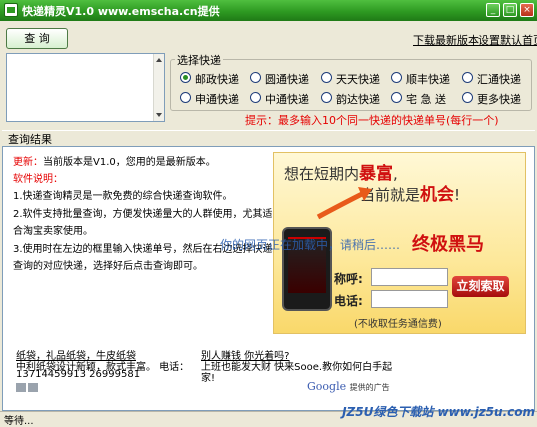 This screenshot has height=427, width=537. Describe the element at coordinates (297, 367) in the screenshot. I see `google-ad2-line1: 上班也能发大财 快来Sooe.教你如何白手起` at that location.